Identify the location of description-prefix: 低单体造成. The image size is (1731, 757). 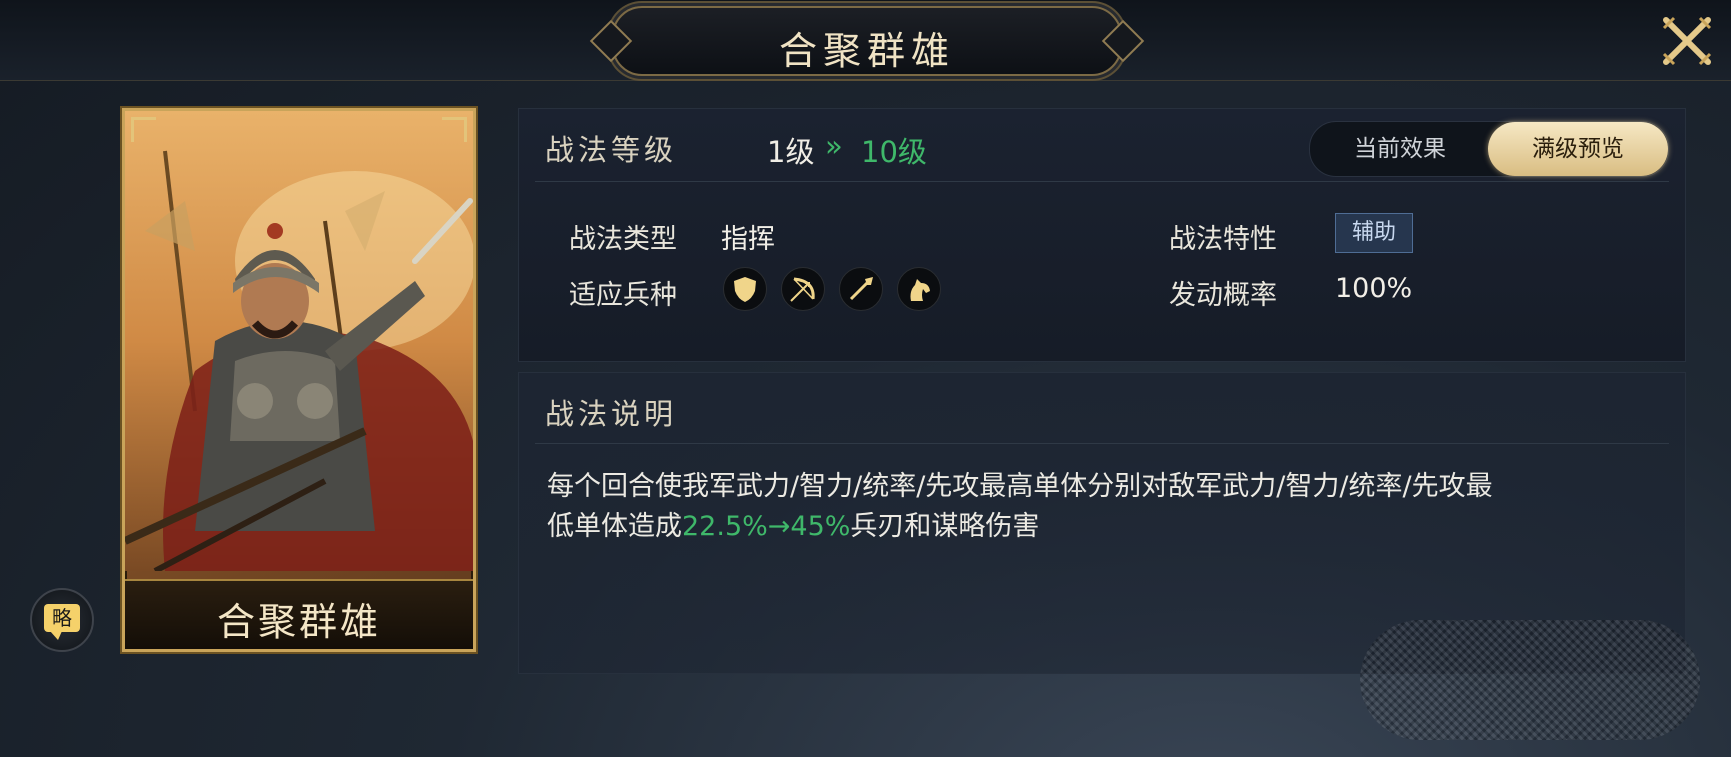
(614, 526).